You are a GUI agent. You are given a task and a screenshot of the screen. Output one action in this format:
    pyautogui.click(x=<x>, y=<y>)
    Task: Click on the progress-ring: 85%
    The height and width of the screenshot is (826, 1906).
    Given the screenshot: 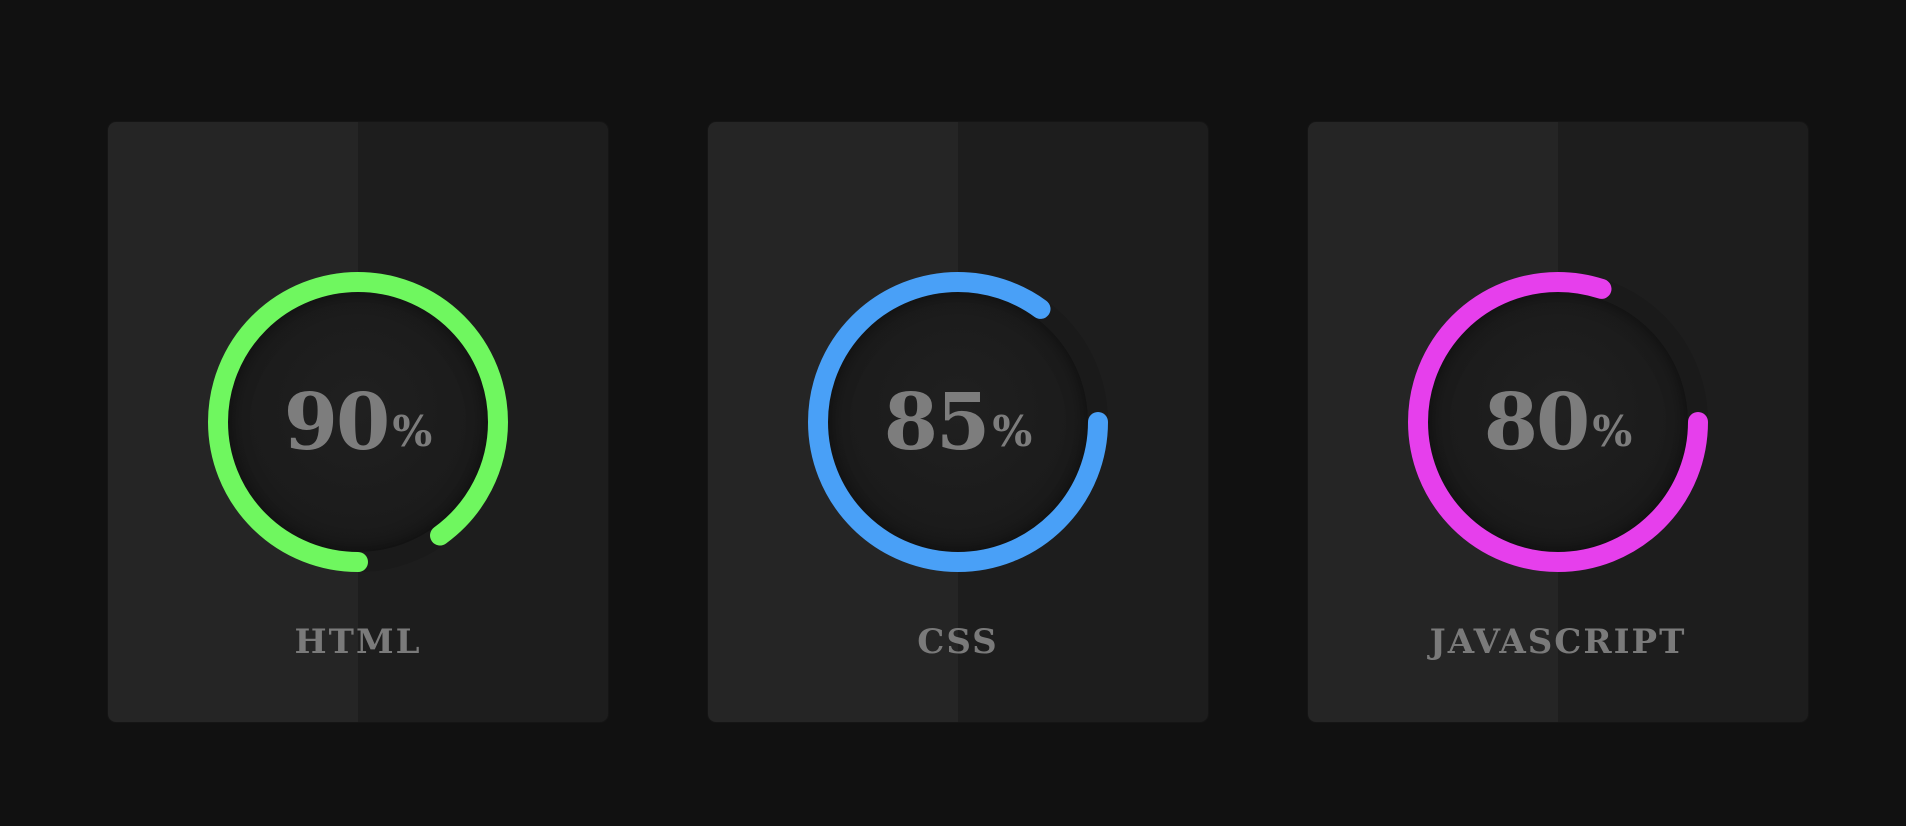 What is the action you would take?
    pyautogui.click(x=958, y=422)
    